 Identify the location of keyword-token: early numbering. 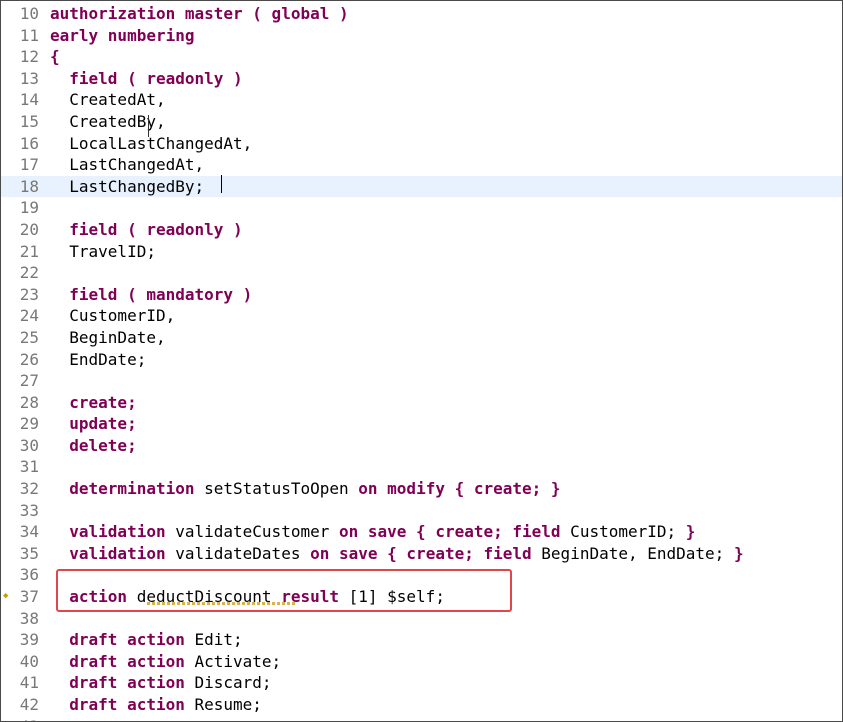
(122, 35).